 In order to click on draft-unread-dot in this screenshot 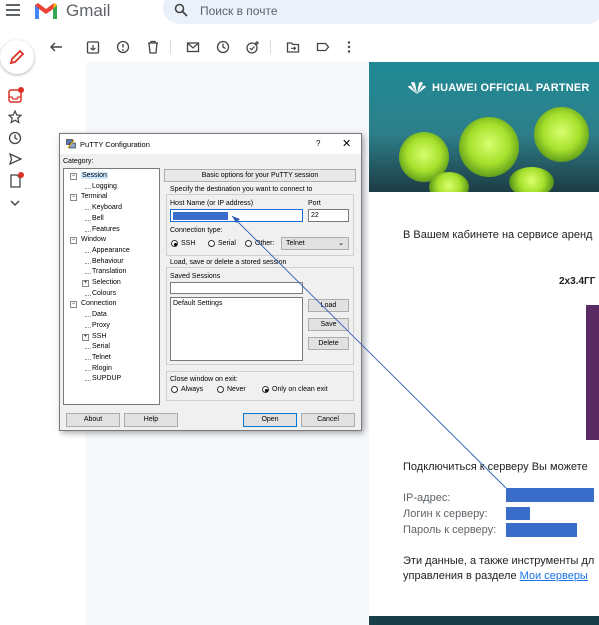, I will do `click(21, 175)`.